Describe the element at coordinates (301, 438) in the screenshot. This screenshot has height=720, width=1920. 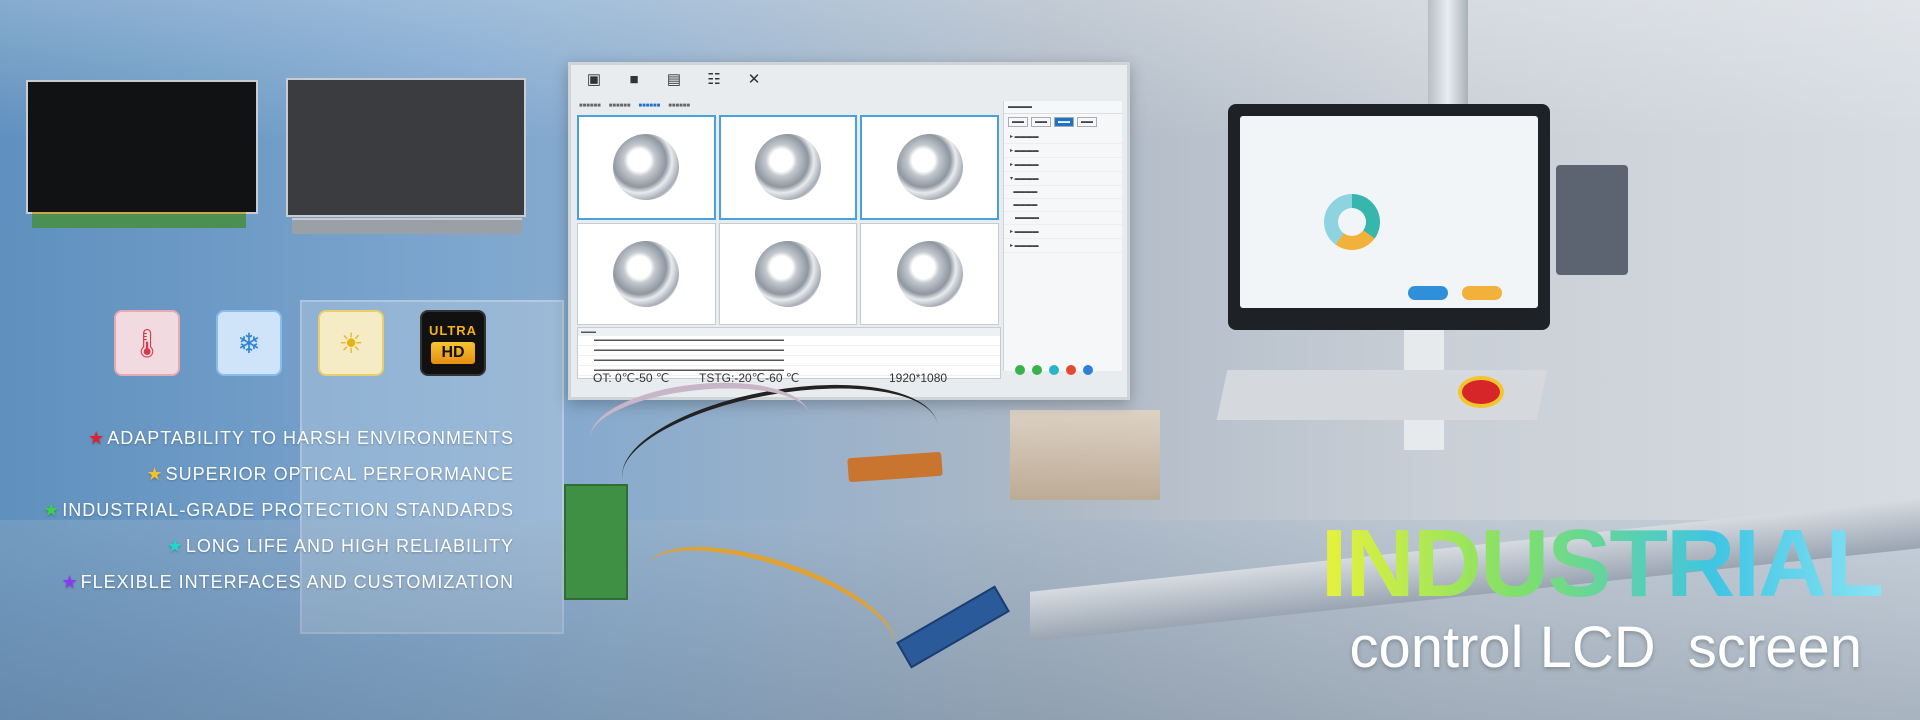
I see `feature-item: ★ ADAPTABILITY TO HARSH ENVIRONMENTS` at that location.